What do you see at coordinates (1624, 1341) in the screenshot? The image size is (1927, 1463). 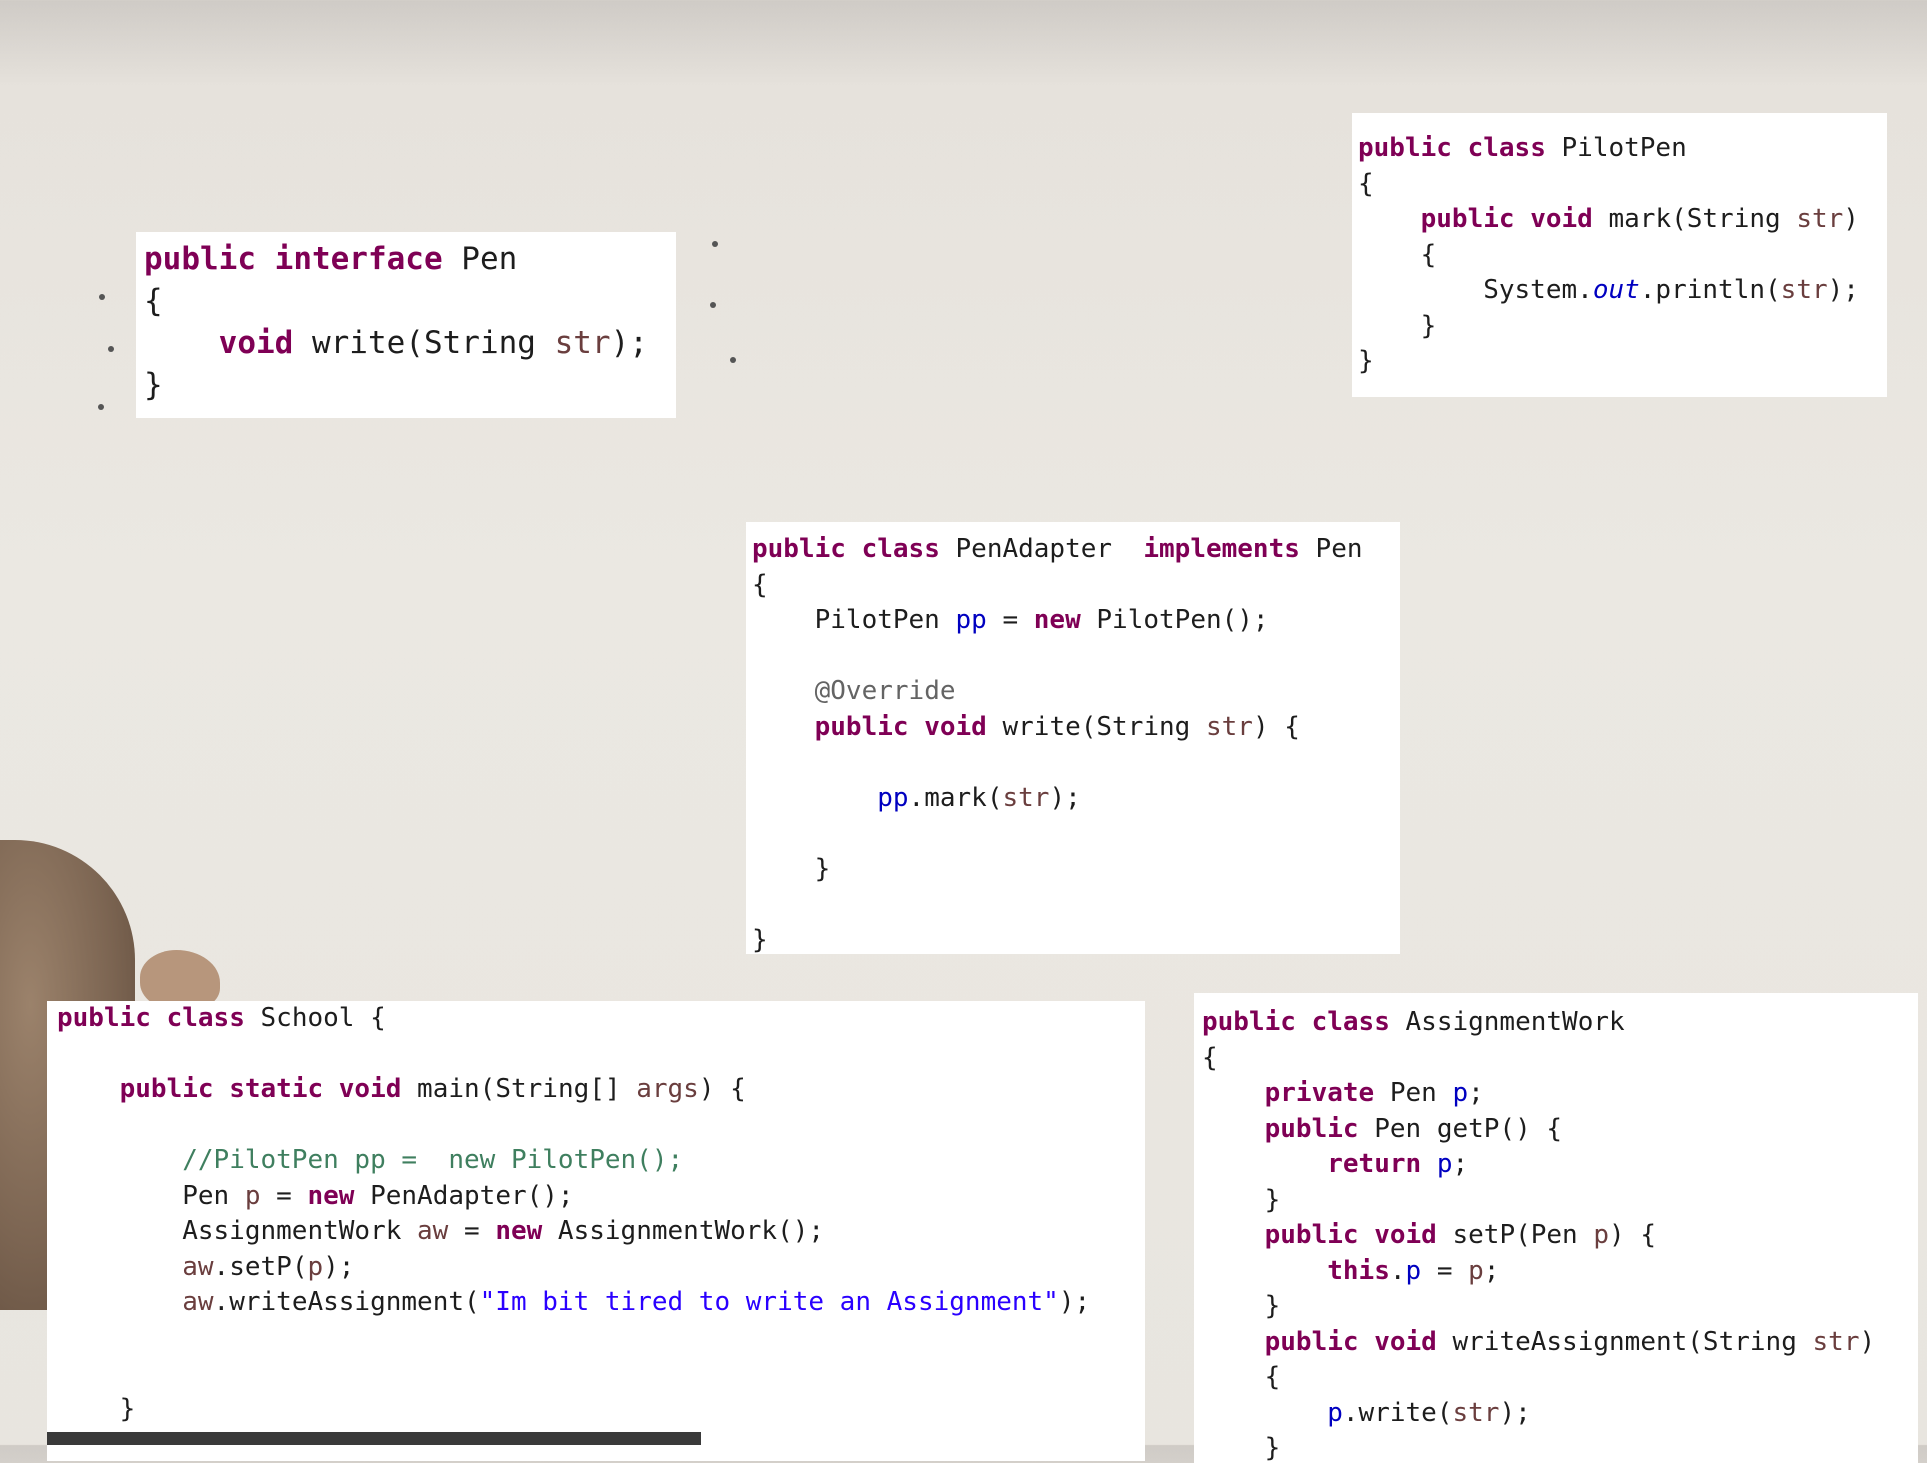 I see `code-token: writeAssignment(String` at bounding box center [1624, 1341].